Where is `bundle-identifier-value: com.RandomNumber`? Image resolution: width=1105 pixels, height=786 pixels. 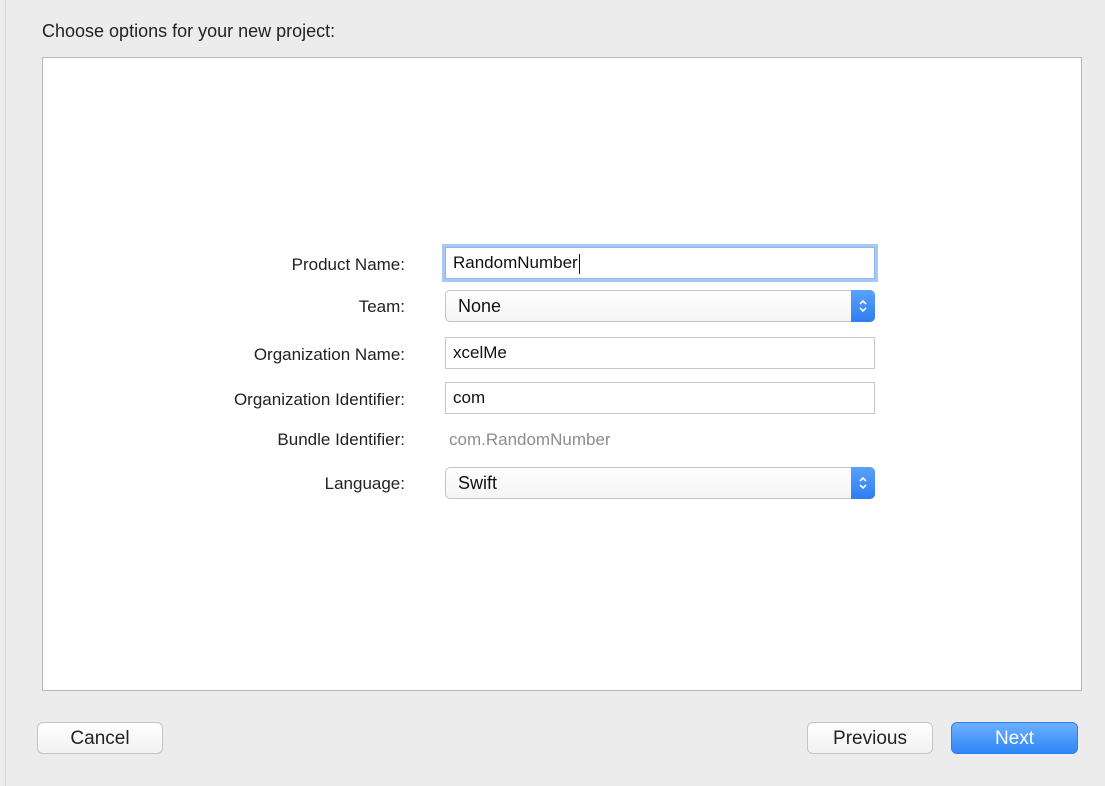 bundle-identifier-value: com.RandomNumber is located at coordinates (530, 439).